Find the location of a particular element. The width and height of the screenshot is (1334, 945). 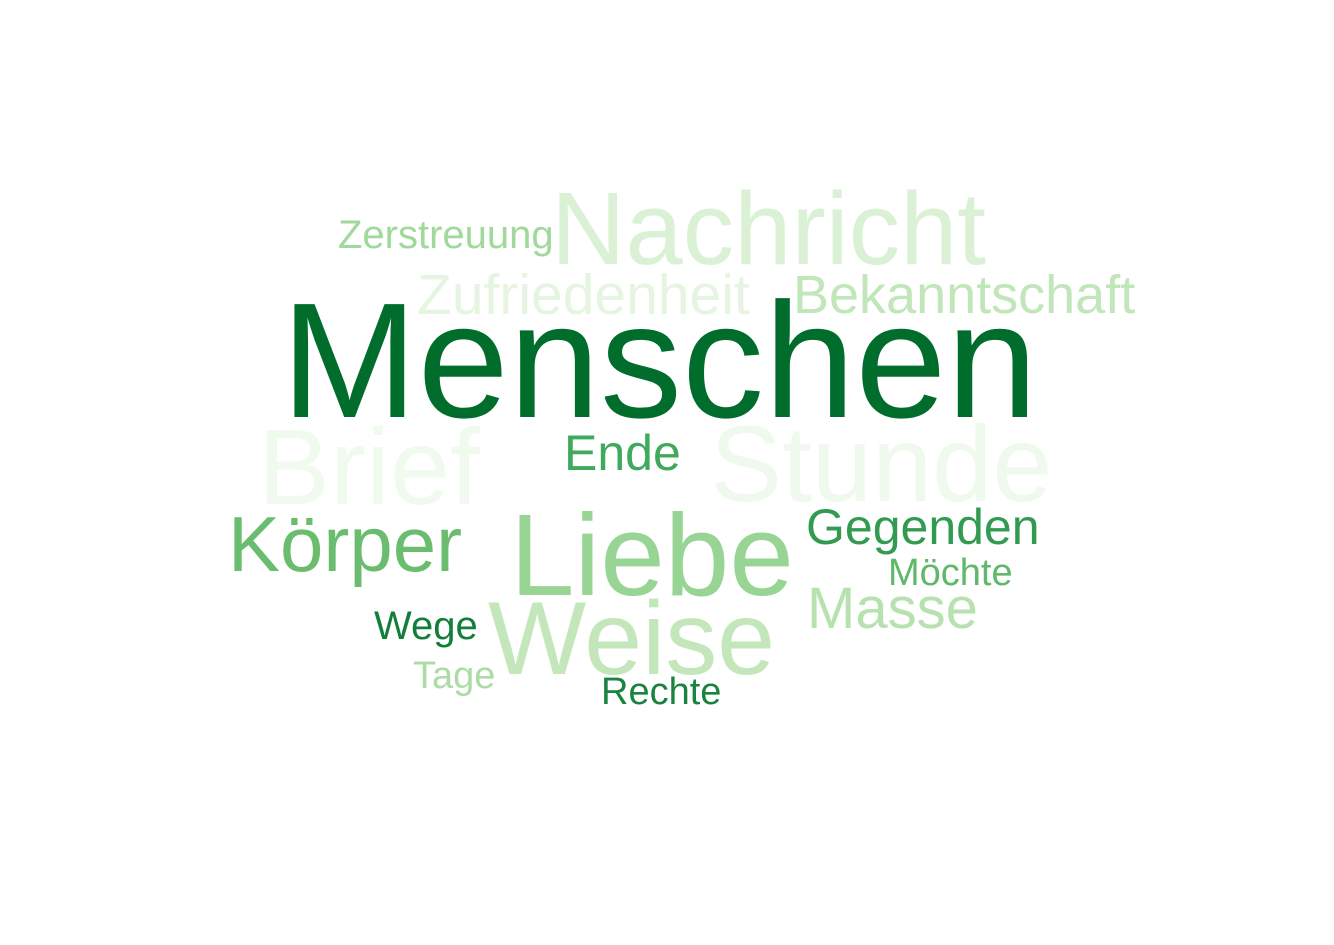

word-gegenden: Gegenden is located at coordinates (923, 527).